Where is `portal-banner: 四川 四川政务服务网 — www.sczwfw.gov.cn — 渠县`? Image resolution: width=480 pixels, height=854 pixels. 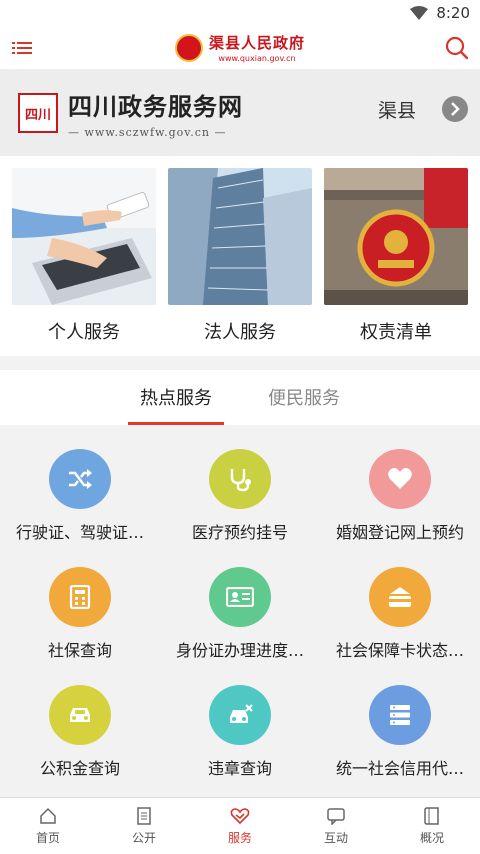
portal-banner: 四川 四川政务服务网 — www.sczwfw.gov.cn — 渠县 is located at coordinates (240, 113).